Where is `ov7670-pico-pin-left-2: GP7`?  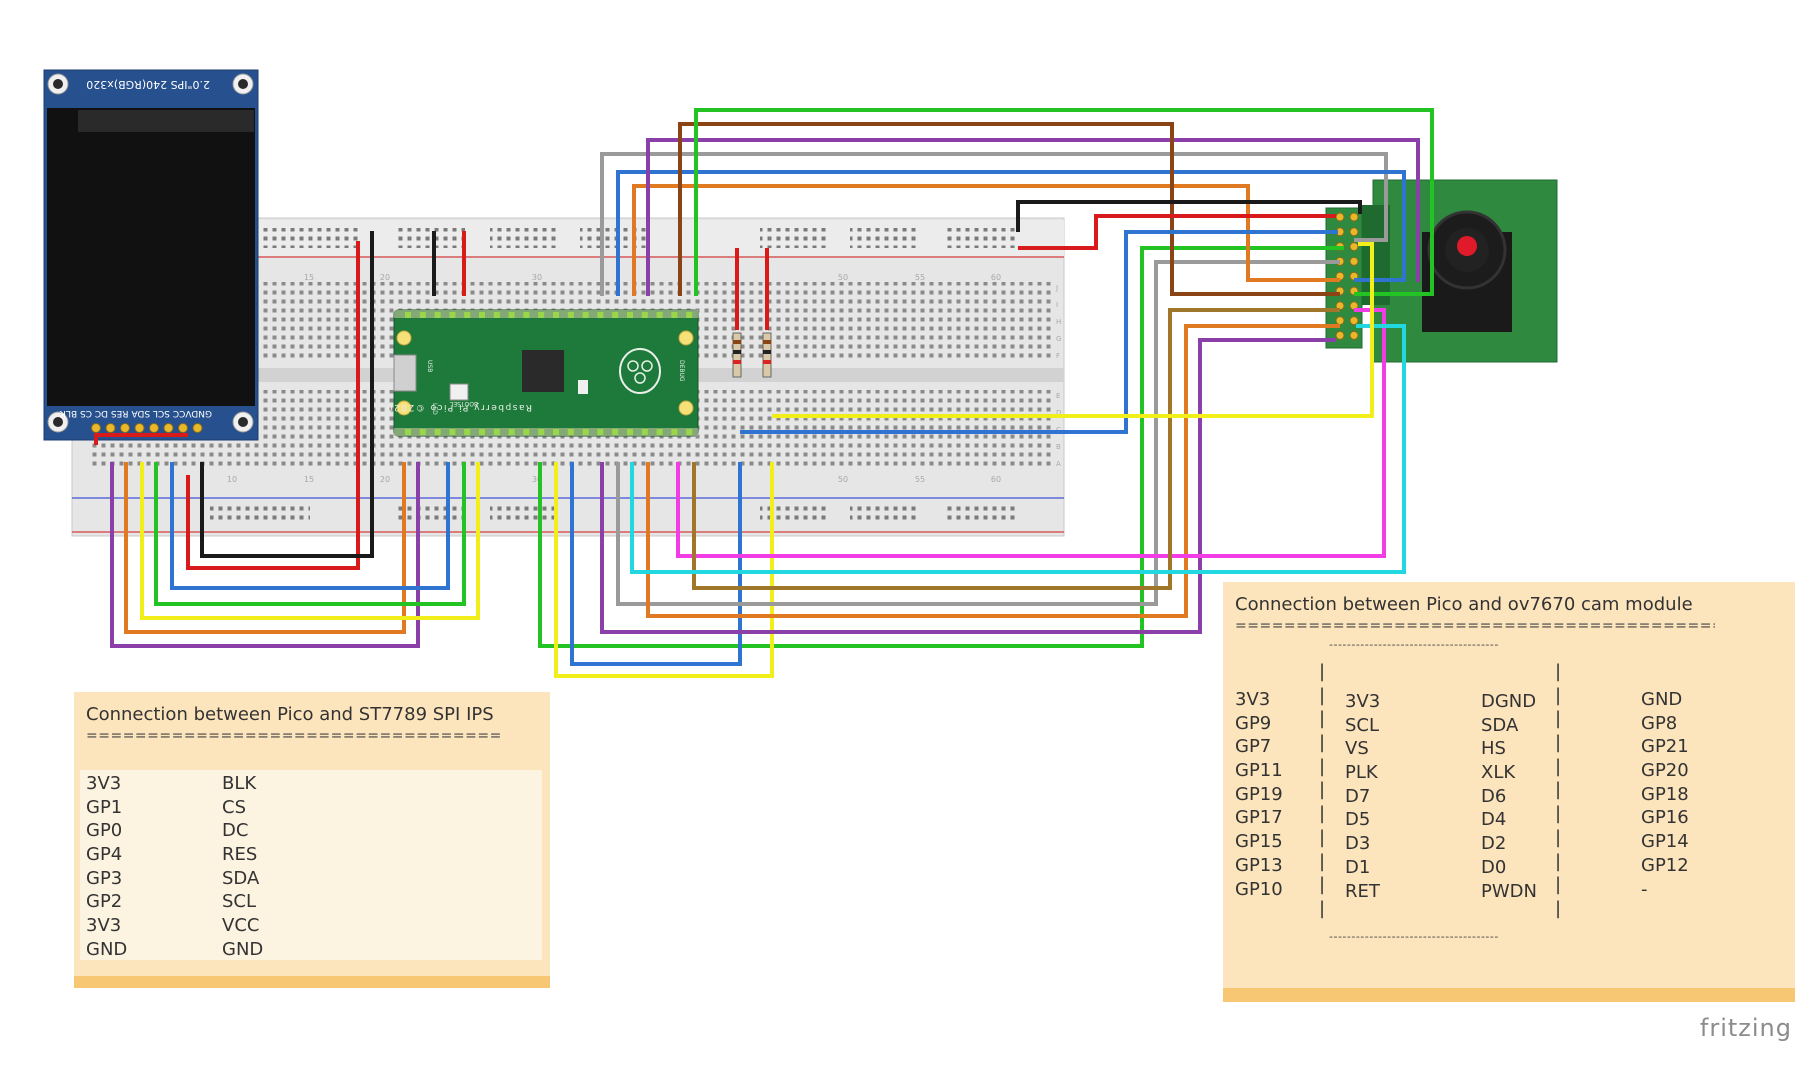
ov7670-pico-pin-left-2: GP7 is located at coordinates (1253, 747).